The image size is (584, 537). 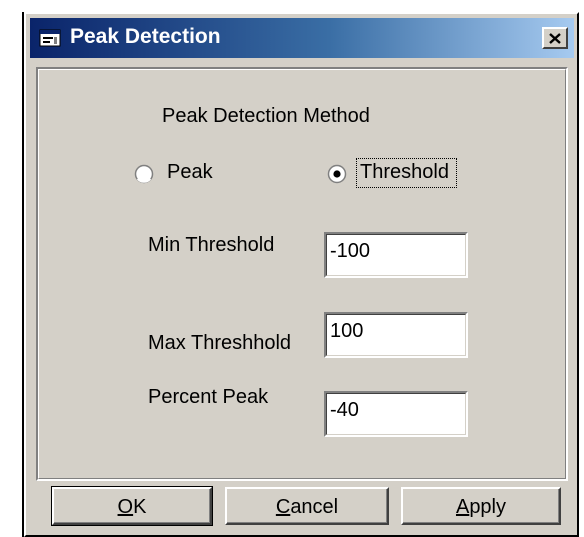 I want to click on cancel-button-label: Cancel, so click(x=307, y=507).